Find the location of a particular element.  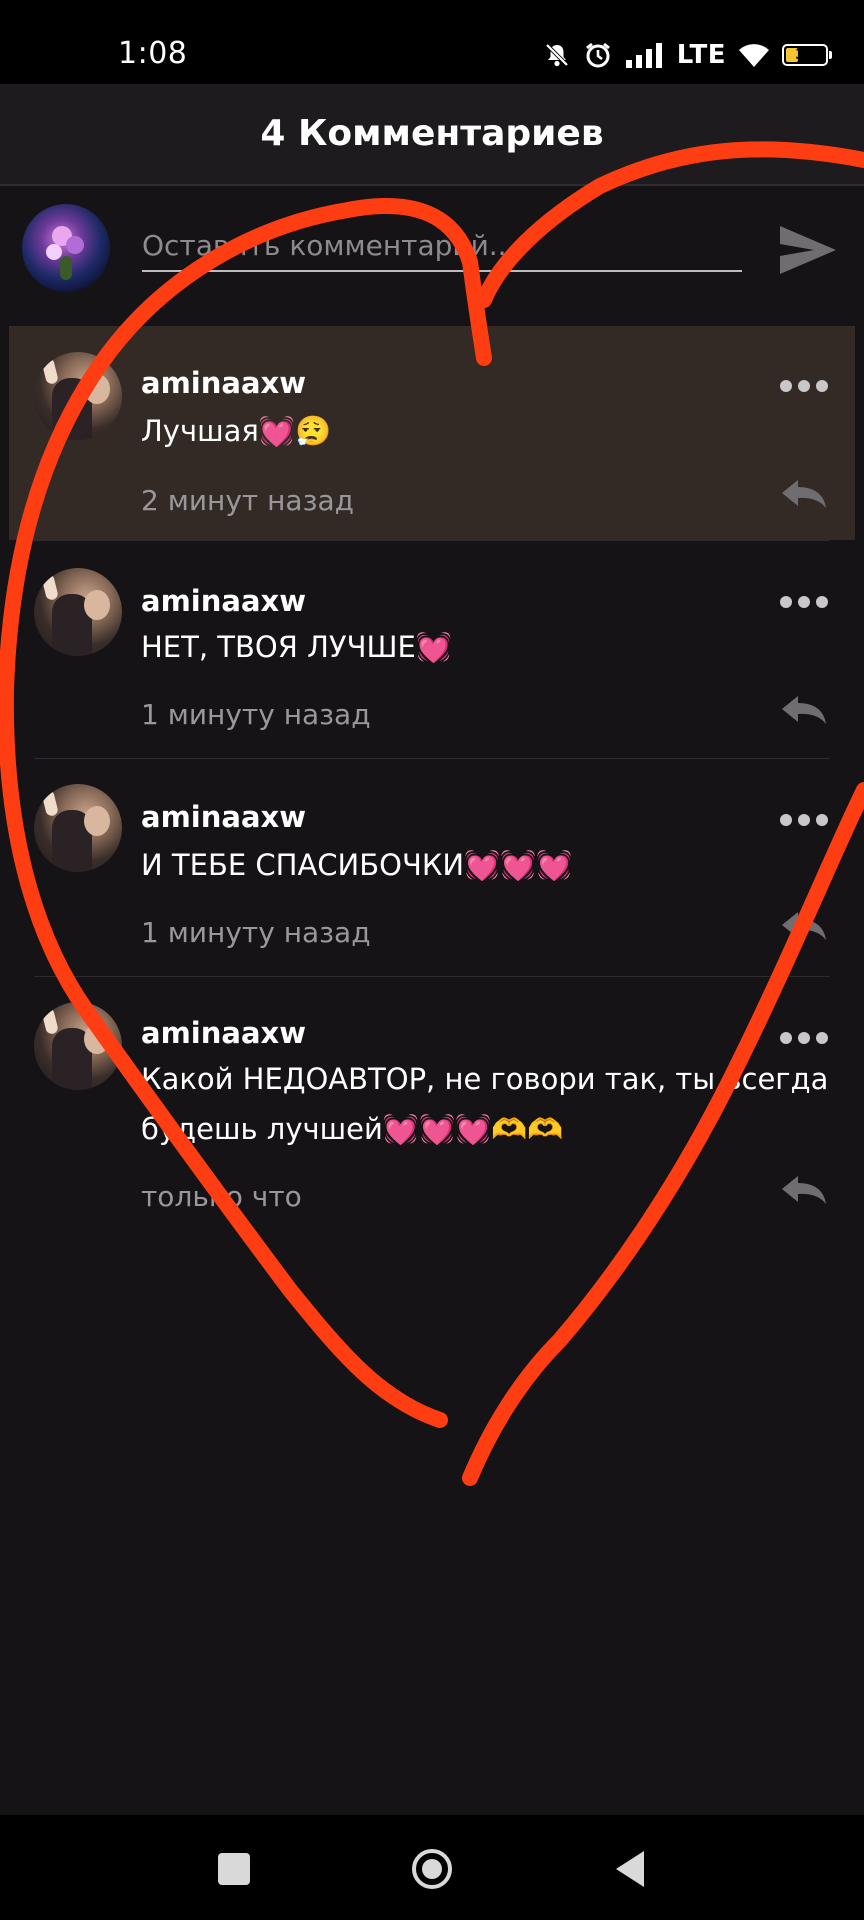

mute-icon is located at coordinates (557, 55).